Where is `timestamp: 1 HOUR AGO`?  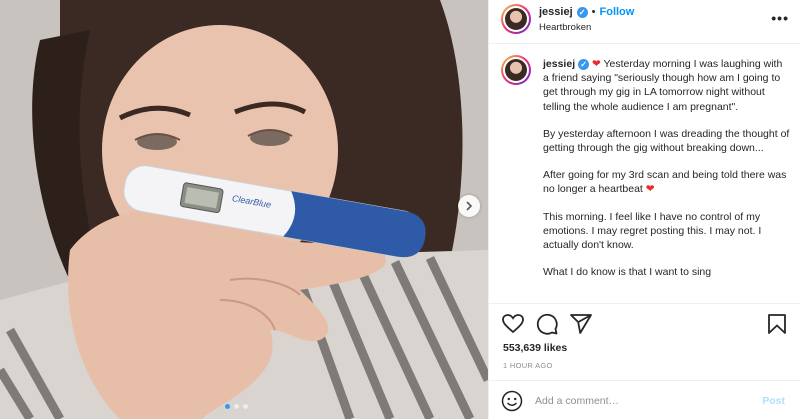
timestamp: 1 HOUR AGO is located at coordinates (528, 365).